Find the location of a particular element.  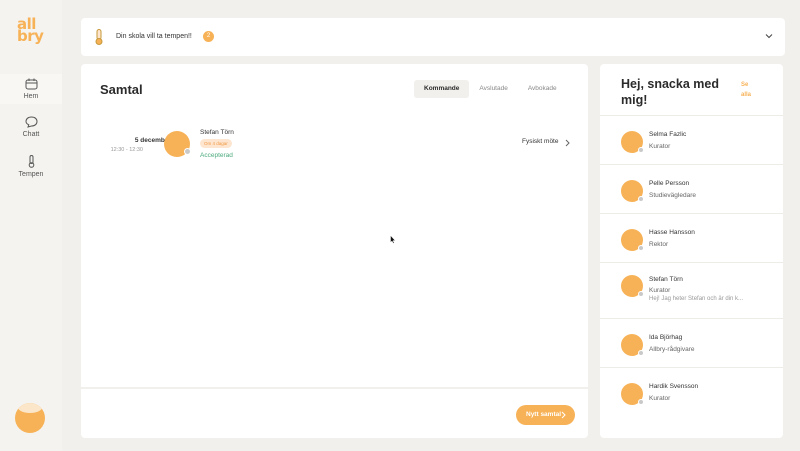

meeting-tabs: Kommande Avslutade Avbokade is located at coordinates (490, 89).